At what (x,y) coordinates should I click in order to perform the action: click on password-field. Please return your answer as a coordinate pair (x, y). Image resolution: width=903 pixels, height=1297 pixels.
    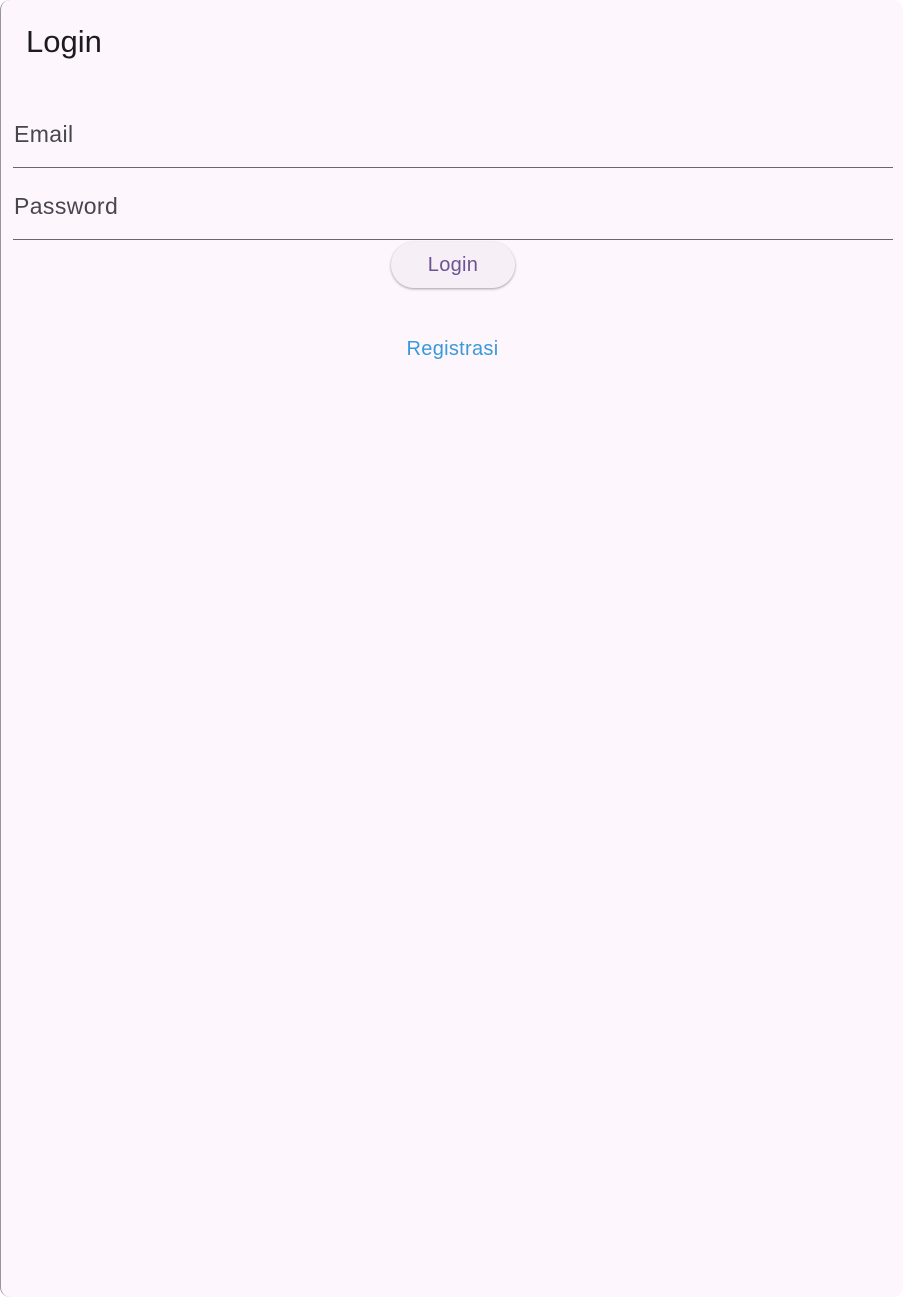
    Looking at the image, I should click on (453, 209).